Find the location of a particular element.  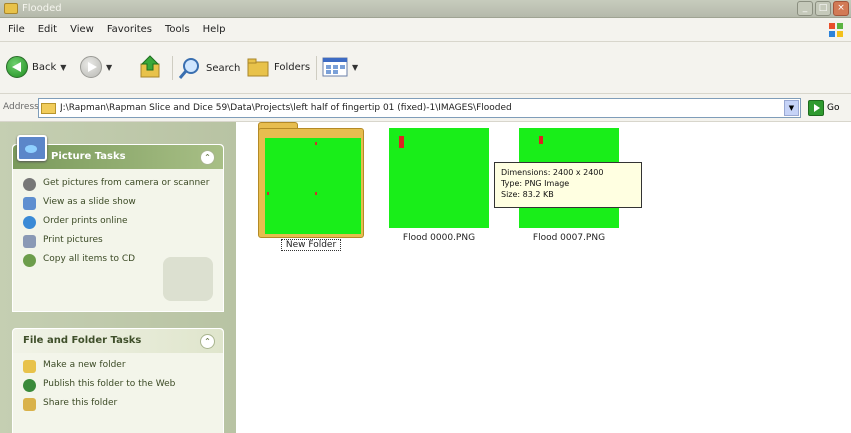

tooltip-size: Size: 83.2 KB is located at coordinates (527, 194).